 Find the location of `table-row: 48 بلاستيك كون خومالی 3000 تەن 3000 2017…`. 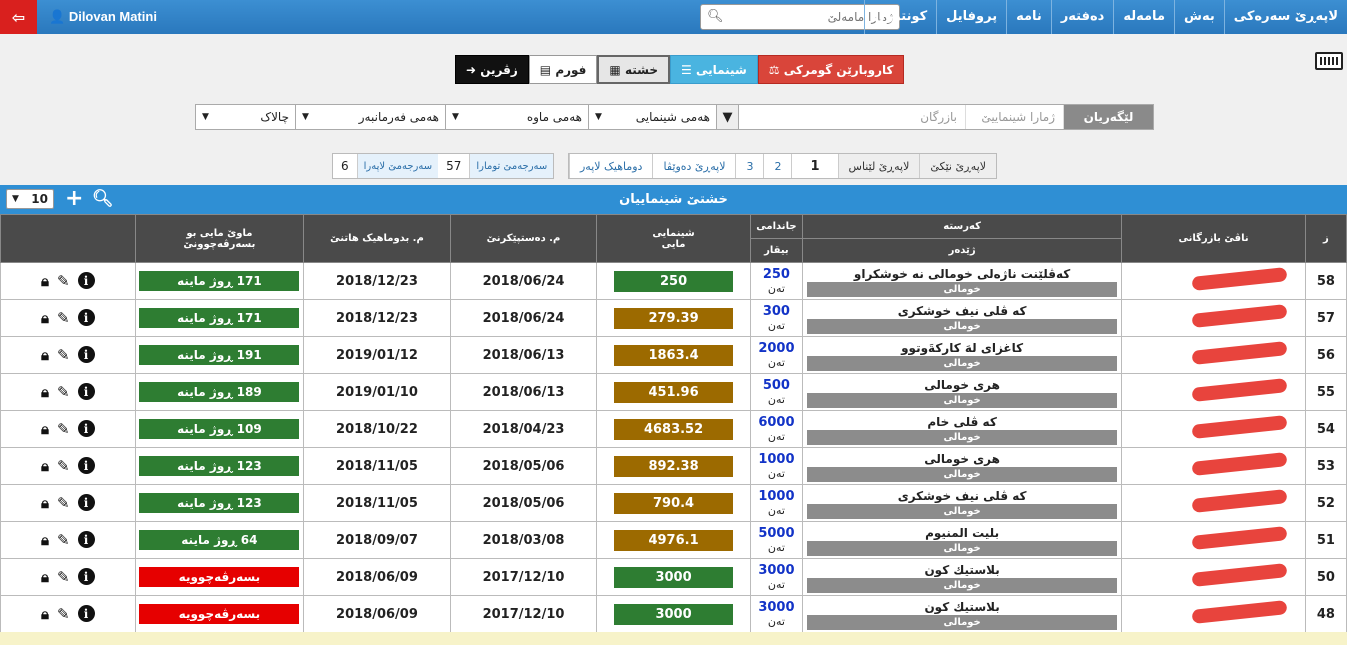

table-row: 48 بلاستيك كون خومالی 3000 تەن 3000 2017… is located at coordinates (673, 614).